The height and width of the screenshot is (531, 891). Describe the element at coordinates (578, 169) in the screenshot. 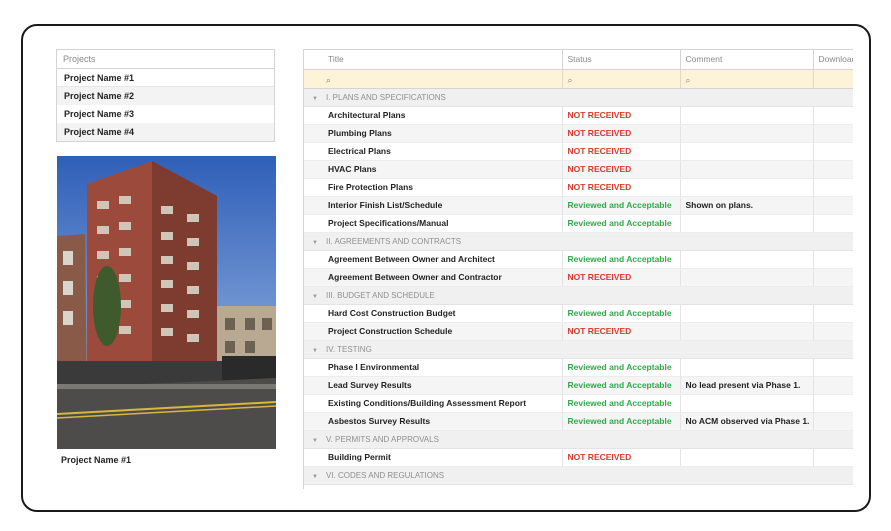

I see `table-row: HVAC Plans NOT RECEIVED` at that location.